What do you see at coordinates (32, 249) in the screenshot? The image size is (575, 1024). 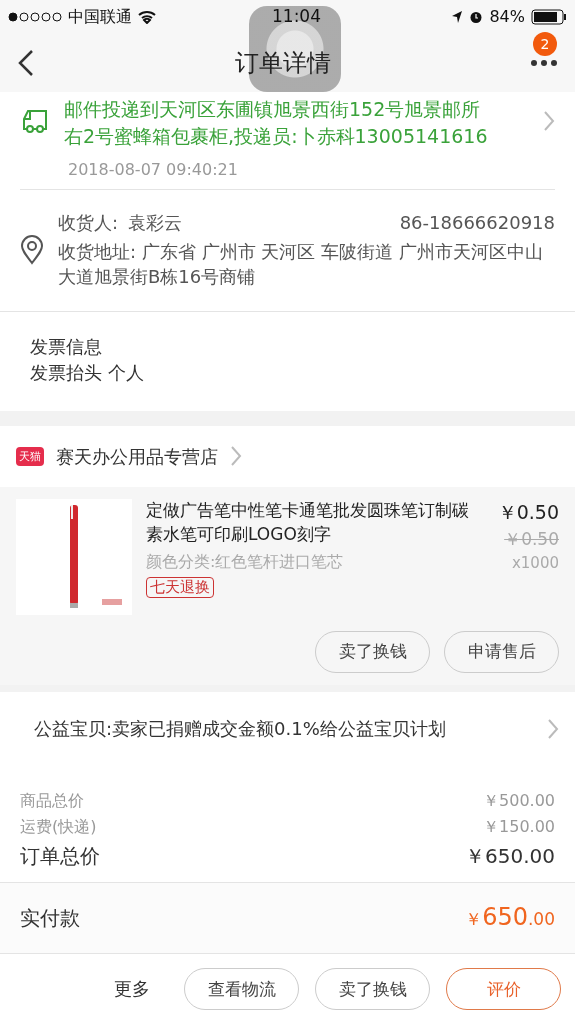 I see `location-pin-icon` at bounding box center [32, 249].